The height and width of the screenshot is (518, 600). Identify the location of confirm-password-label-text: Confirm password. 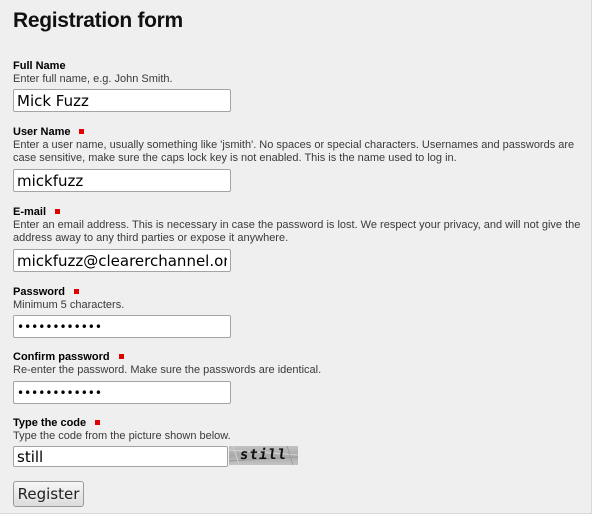
(61, 357).